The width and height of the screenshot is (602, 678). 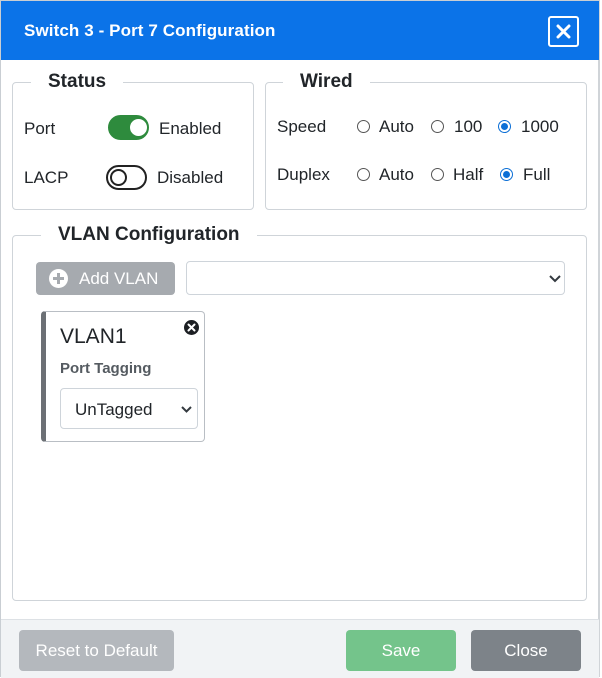 What do you see at coordinates (396, 174) in the screenshot?
I see `duplex-auto-label: Auto` at bounding box center [396, 174].